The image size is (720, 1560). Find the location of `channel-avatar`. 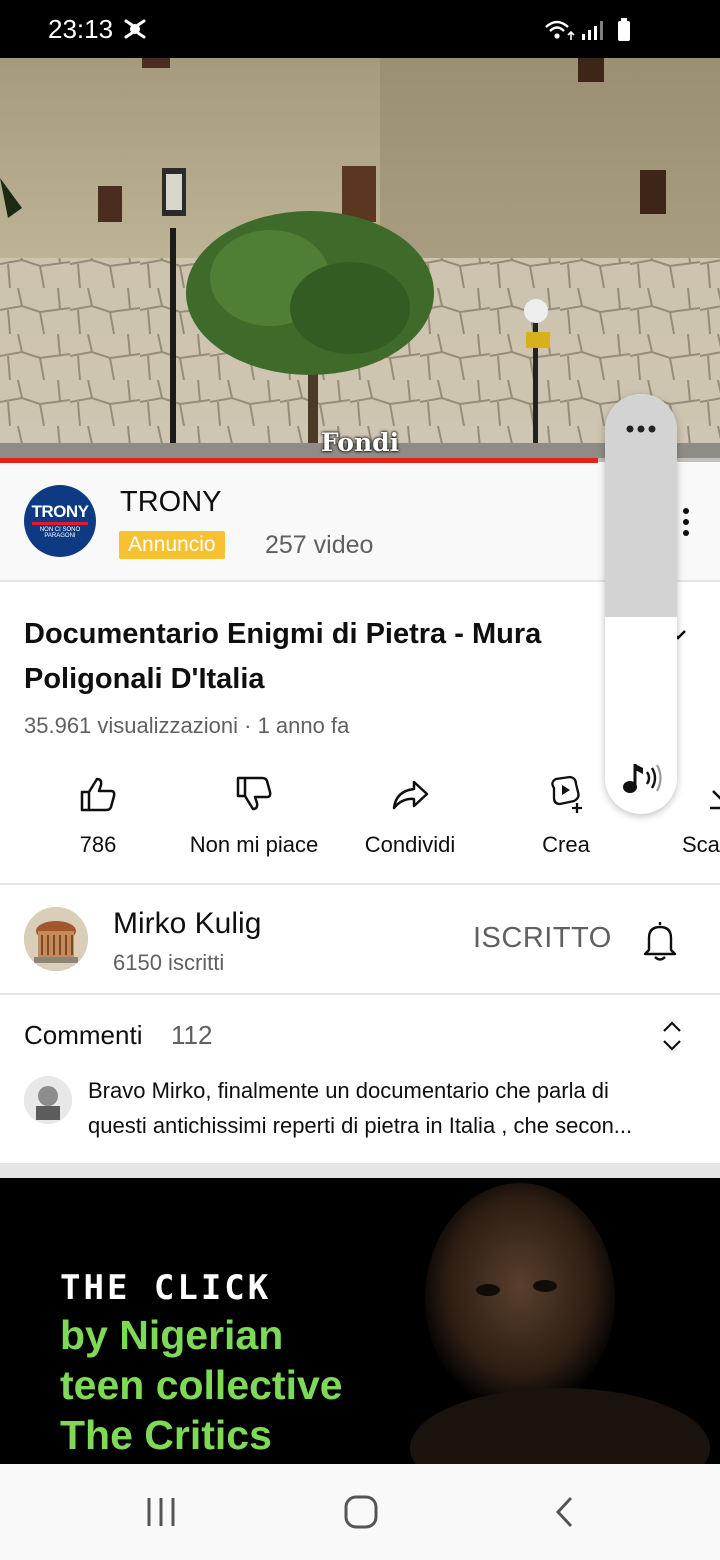

channel-avatar is located at coordinates (56, 939).